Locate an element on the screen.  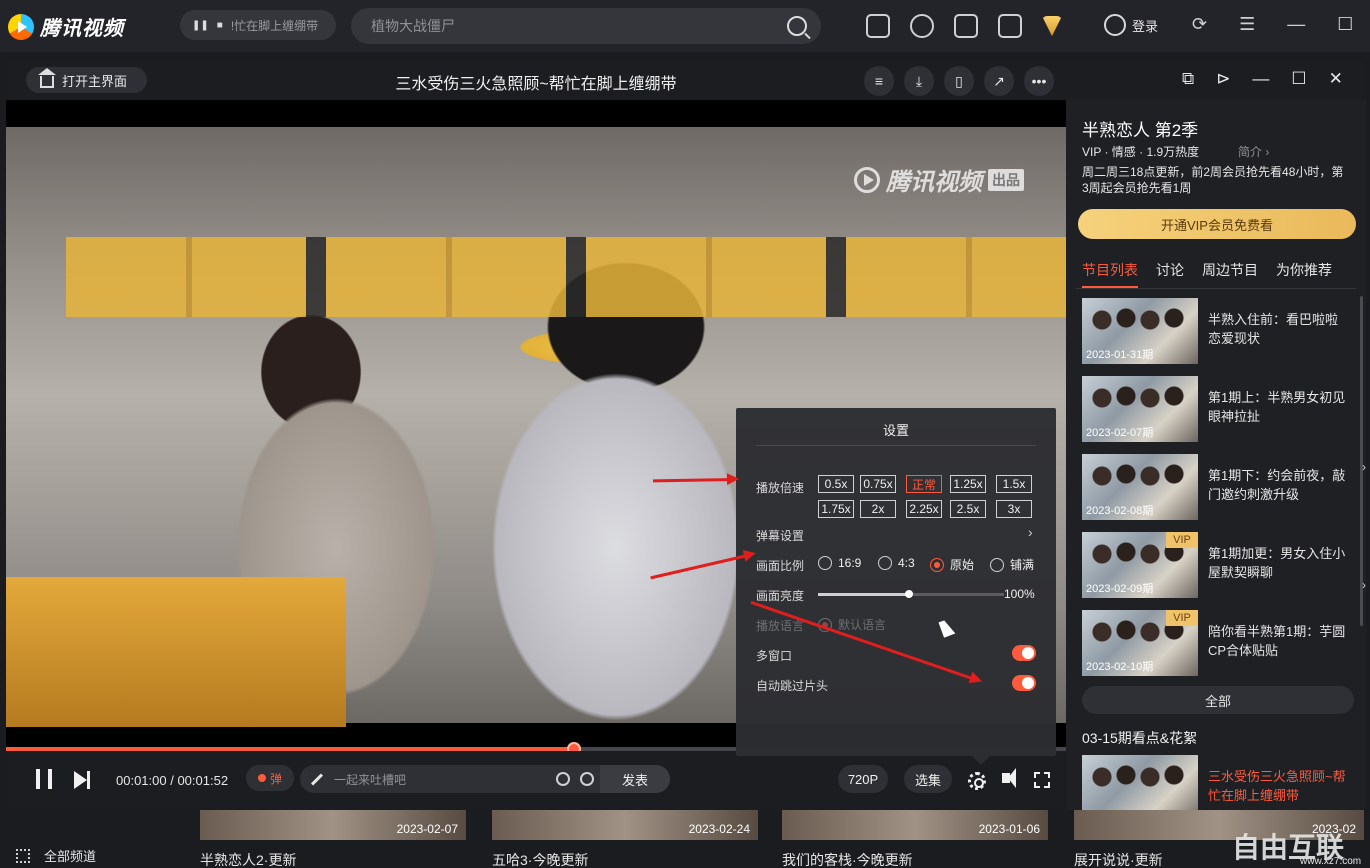
emoji-icon is located at coordinates (563, 779).